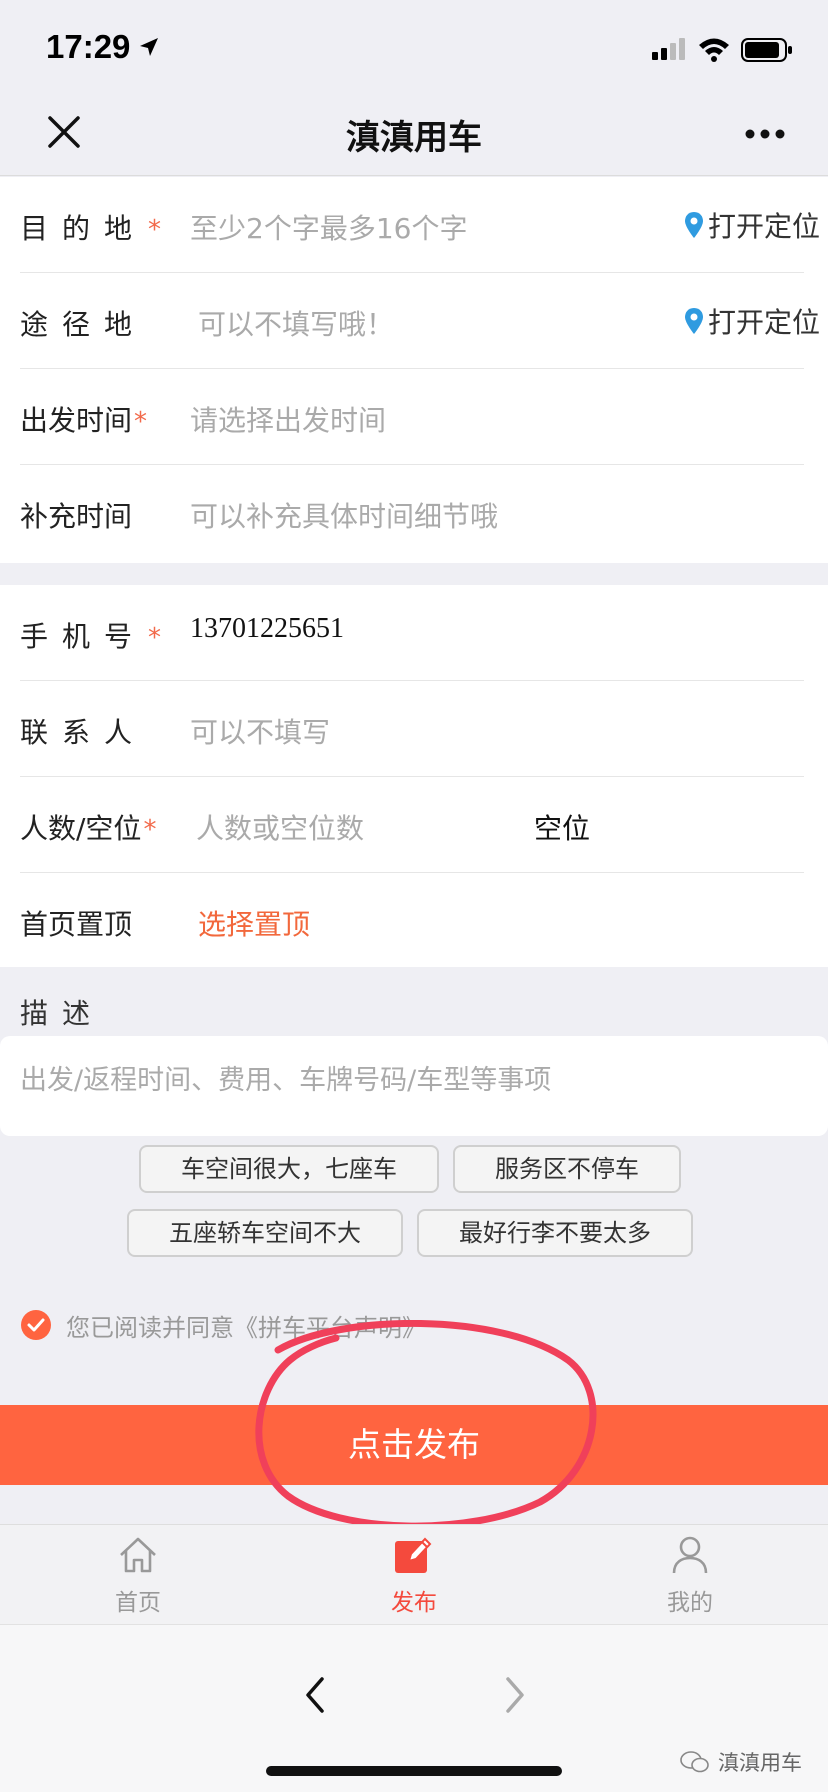  What do you see at coordinates (414, 1603) in the screenshot?
I see `tab-label: 发布` at bounding box center [414, 1603].